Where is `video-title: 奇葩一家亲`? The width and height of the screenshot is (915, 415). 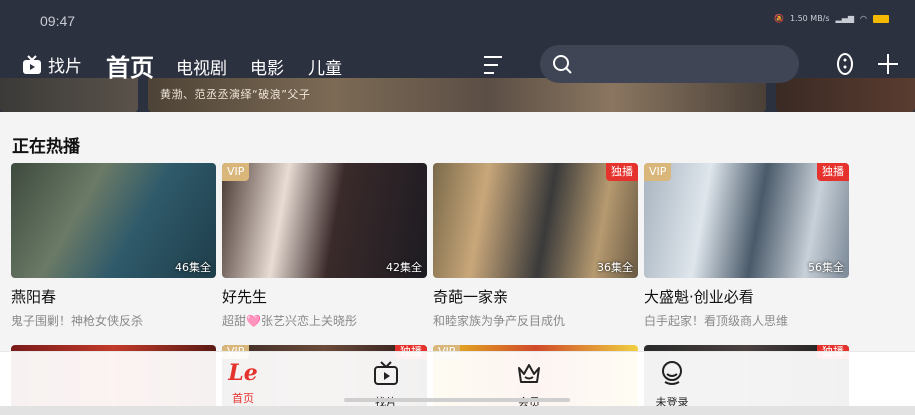
video-title: 奇葩一家亲 is located at coordinates (535, 296).